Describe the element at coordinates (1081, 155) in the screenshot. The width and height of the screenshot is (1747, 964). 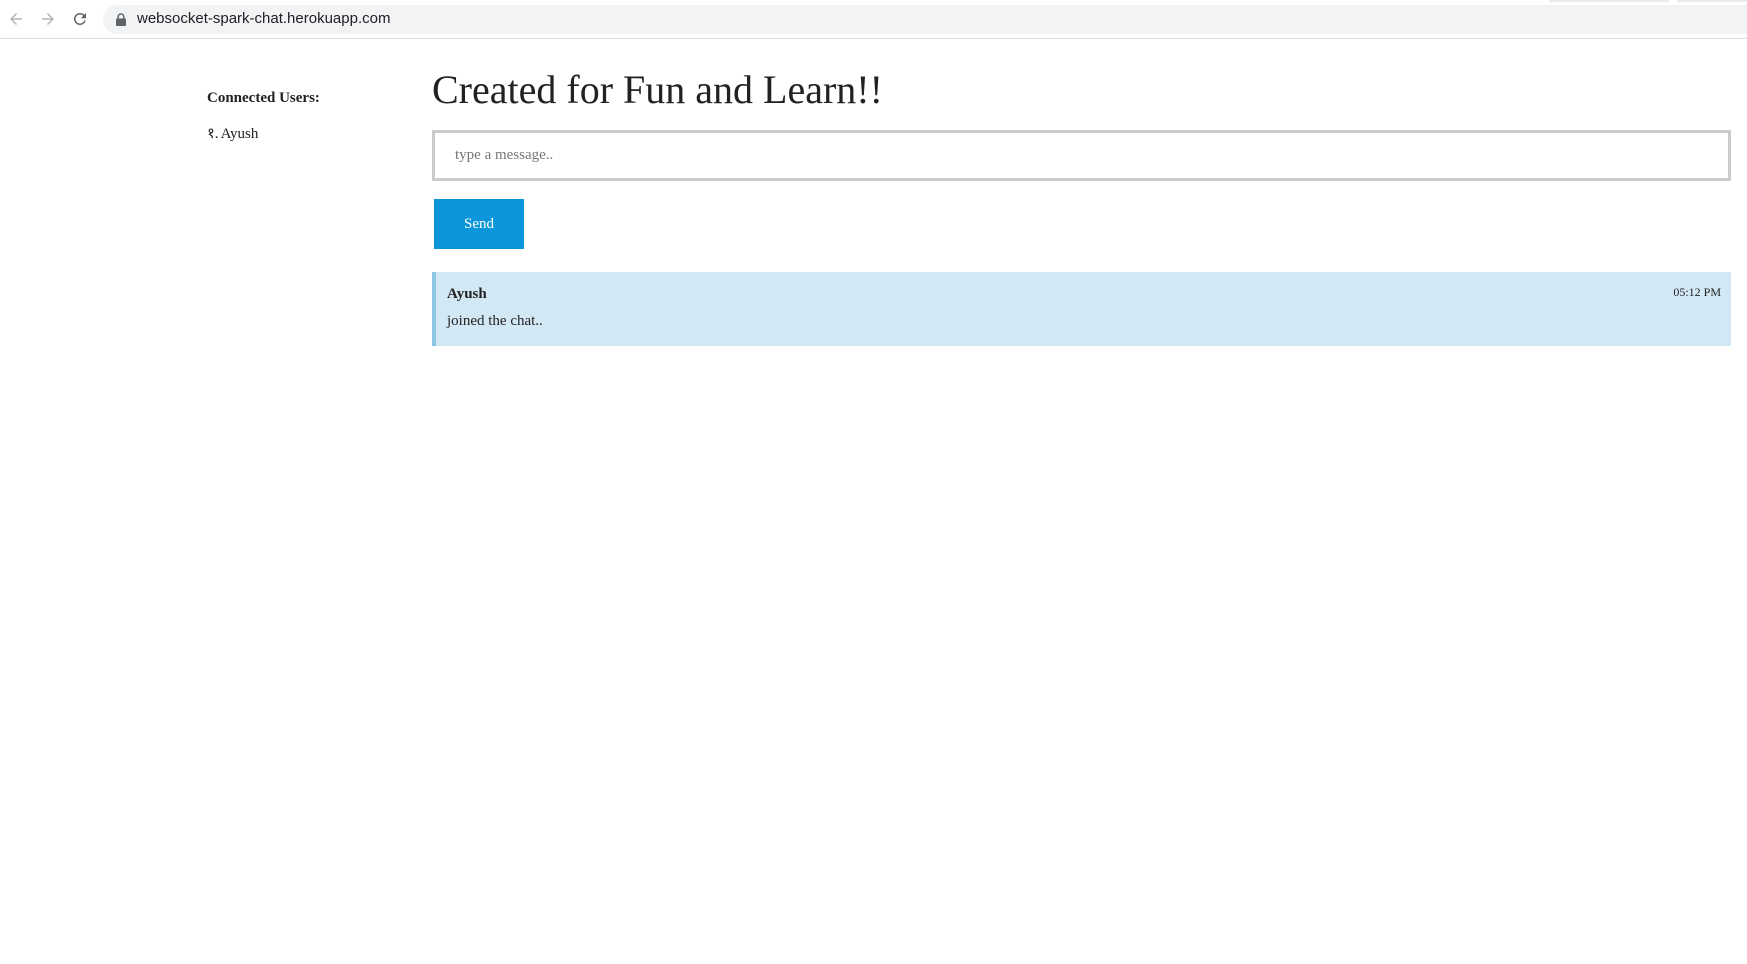
I see `message-input` at that location.